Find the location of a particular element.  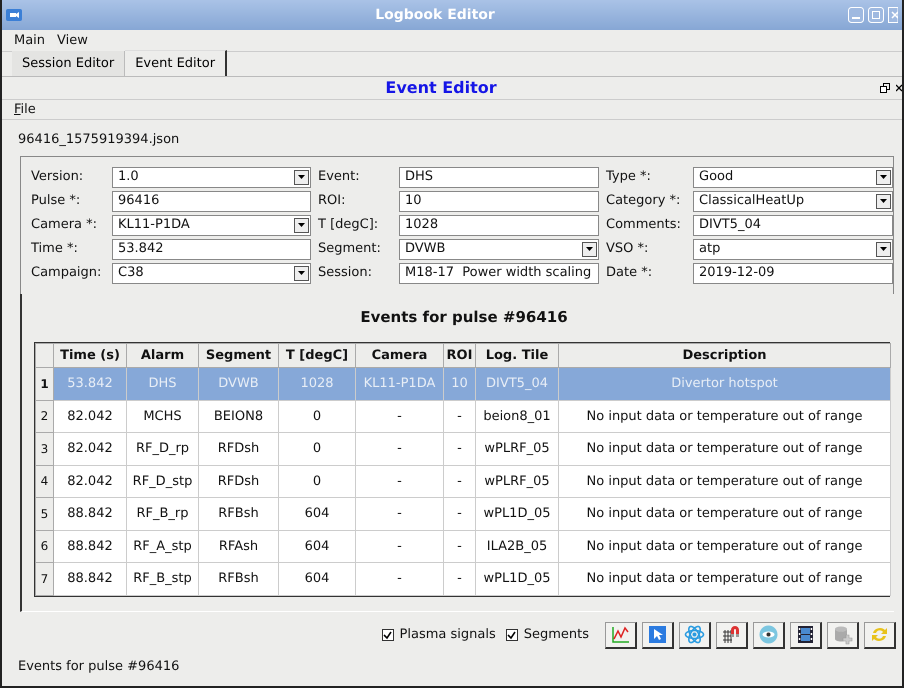

checkbox-label: Segments is located at coordinates (556, 635).